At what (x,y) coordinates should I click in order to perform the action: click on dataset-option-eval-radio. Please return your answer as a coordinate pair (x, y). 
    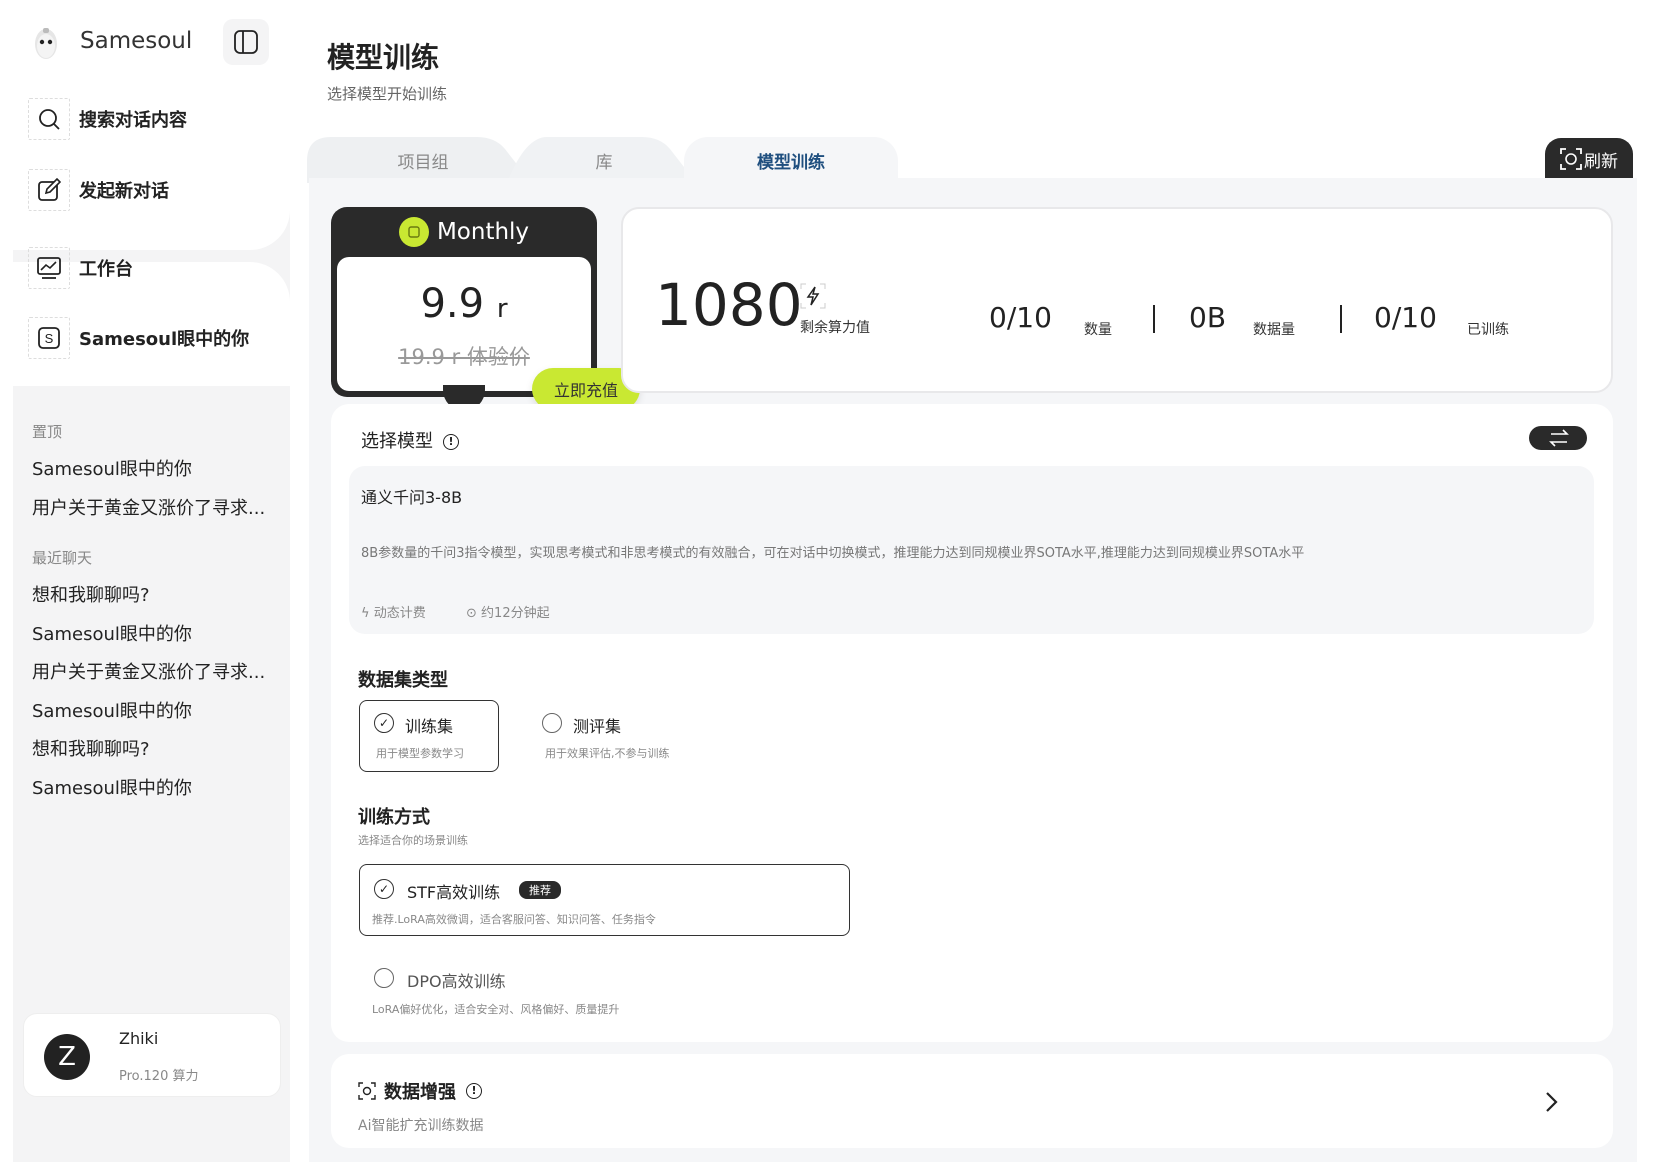
    Looking at the image, I should click on (552, 723).